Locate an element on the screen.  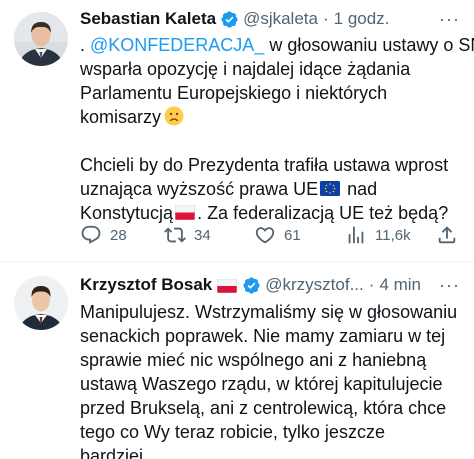
views-button: 11,6k is located at coordinates (378, 235).